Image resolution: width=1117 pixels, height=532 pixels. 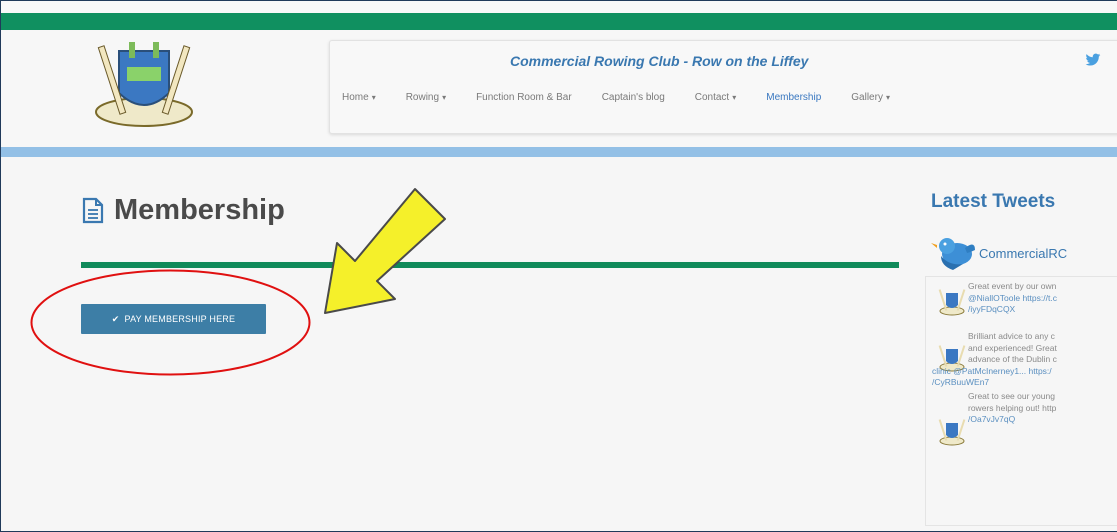 I want to click on tweet-text-line: /CyRBuuWEn7, so click(x=961, y=382).